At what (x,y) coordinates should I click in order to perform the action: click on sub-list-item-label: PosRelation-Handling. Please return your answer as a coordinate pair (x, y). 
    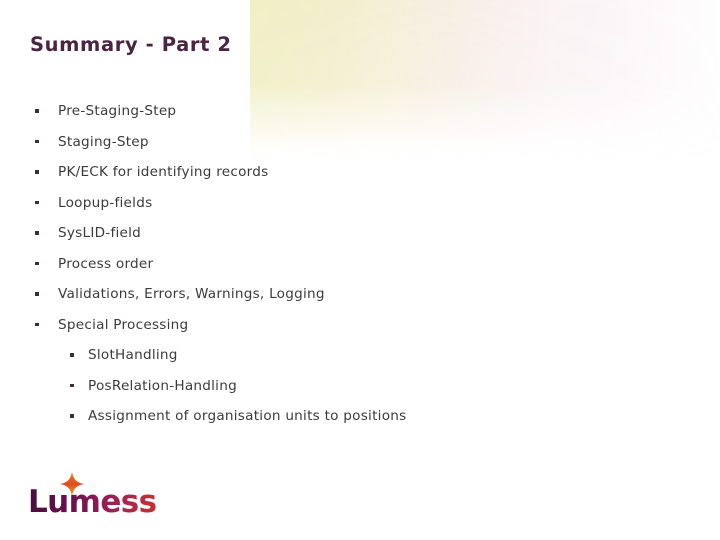
    Looking at the image, I should click on (162, 385).